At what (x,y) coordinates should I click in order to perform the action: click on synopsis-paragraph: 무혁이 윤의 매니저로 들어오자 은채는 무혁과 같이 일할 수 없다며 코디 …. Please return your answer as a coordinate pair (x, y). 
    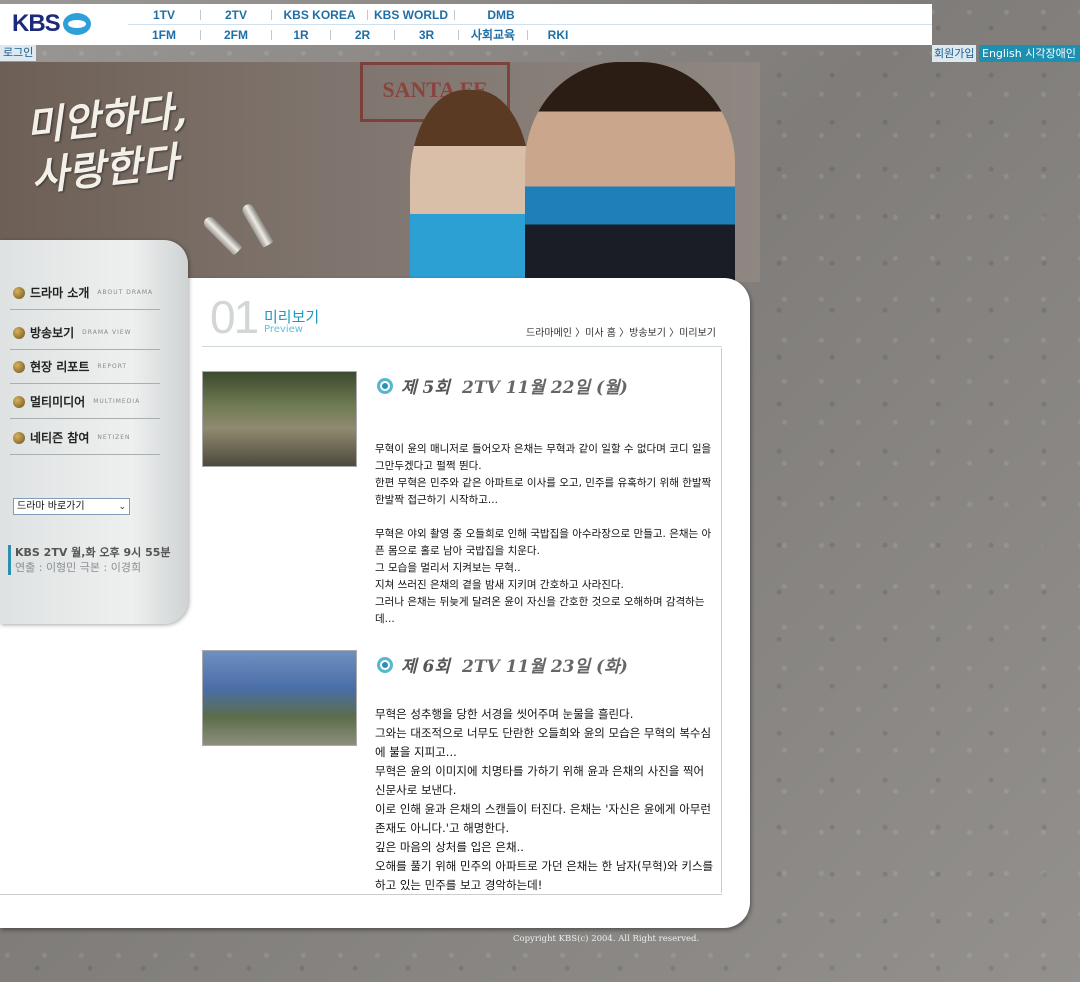
    Looking at the image, I should click on (543, 457).